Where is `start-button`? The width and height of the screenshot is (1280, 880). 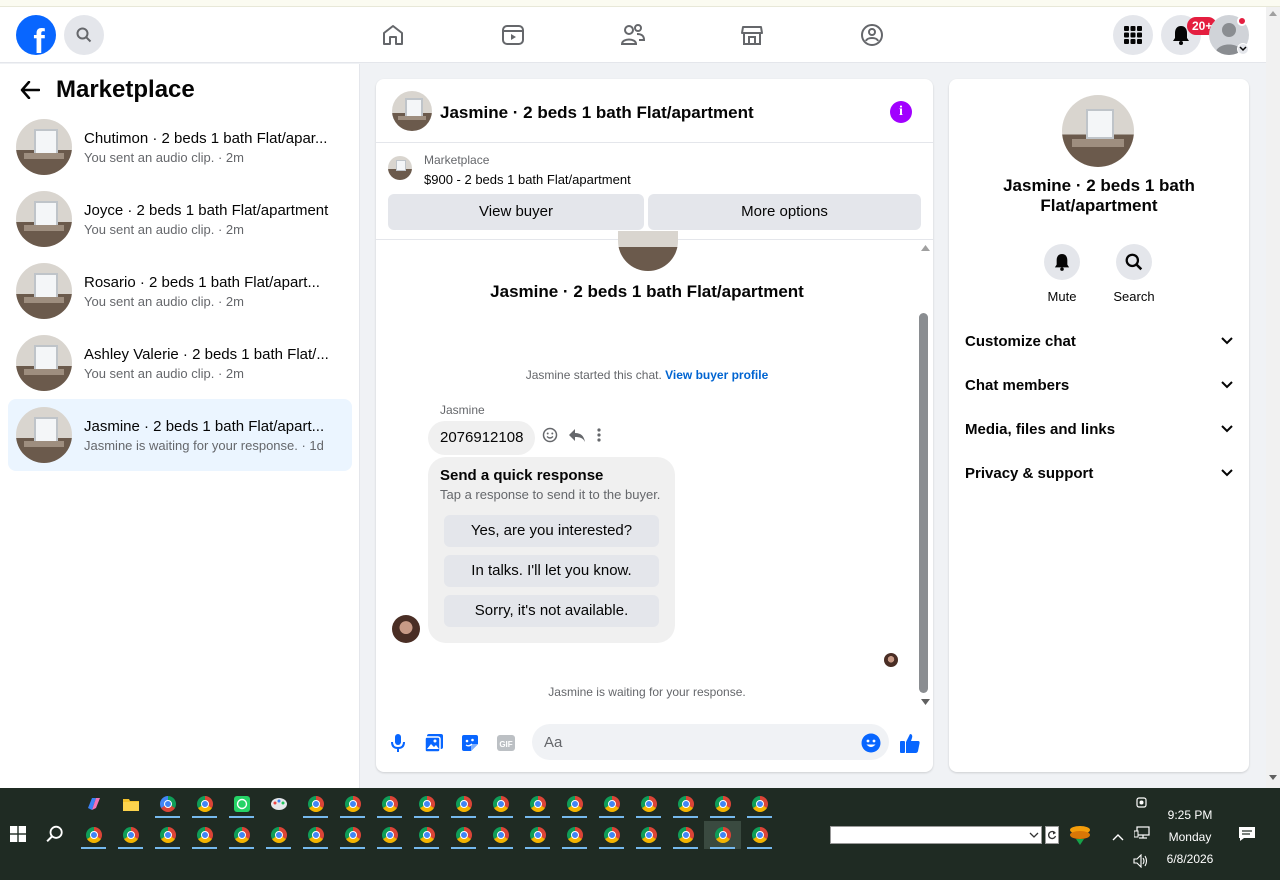 start-button is located at coordinates (18, 836).